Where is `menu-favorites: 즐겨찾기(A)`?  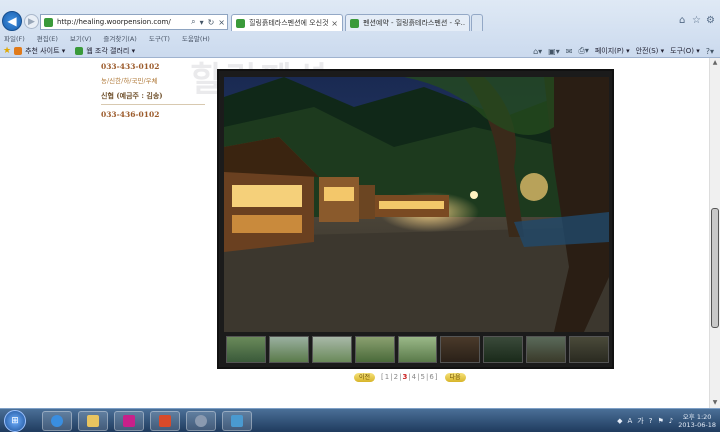 menu-favorites: 즐겨찾기(A) is located at coordinates (119, 38).